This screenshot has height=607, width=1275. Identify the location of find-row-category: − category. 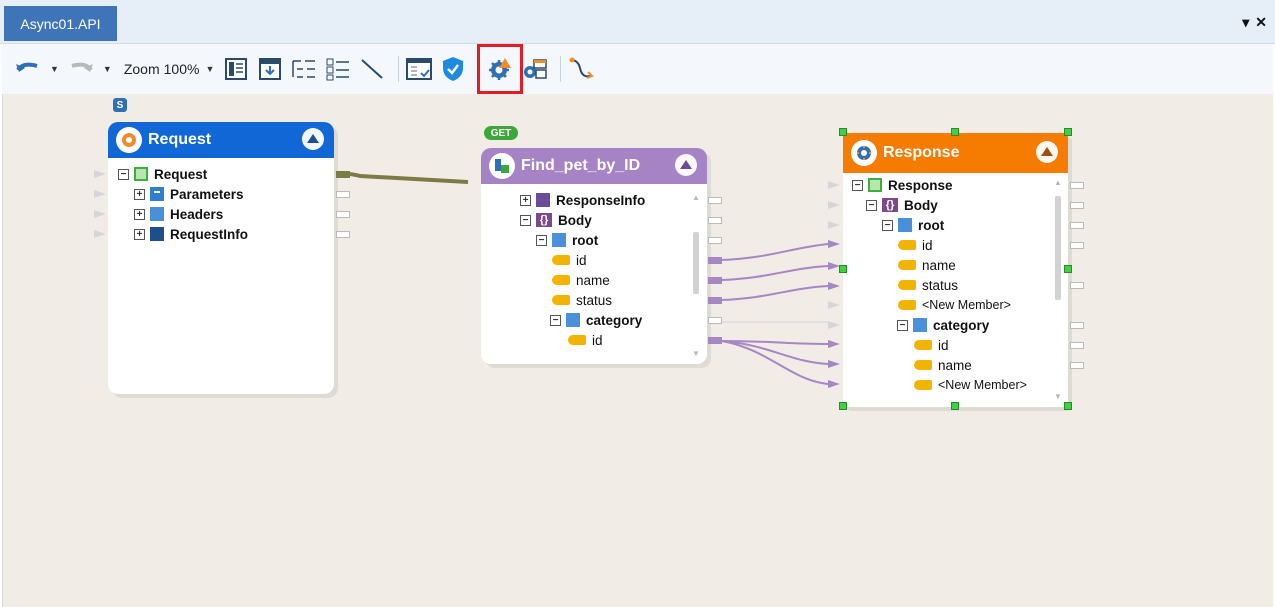
(596, 320).